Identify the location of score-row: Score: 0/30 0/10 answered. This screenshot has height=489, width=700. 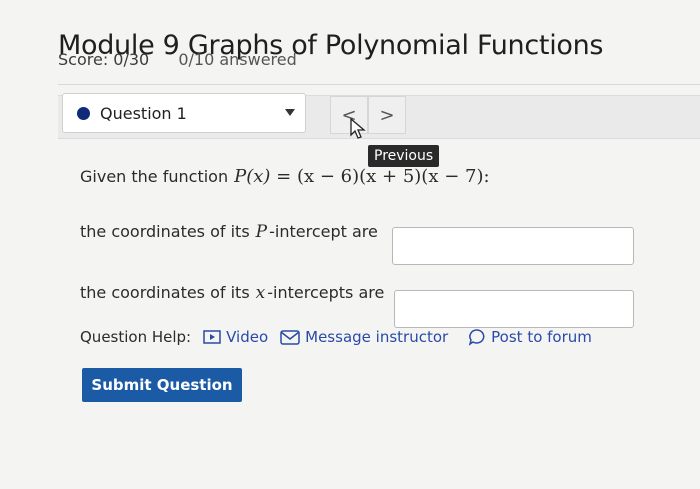
(177, 59).